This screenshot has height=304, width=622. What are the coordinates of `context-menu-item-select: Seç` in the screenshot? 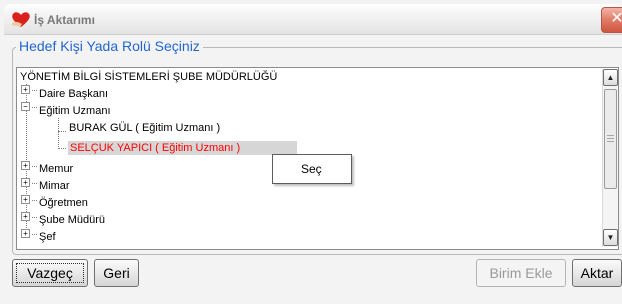 It's located at (311, 169).